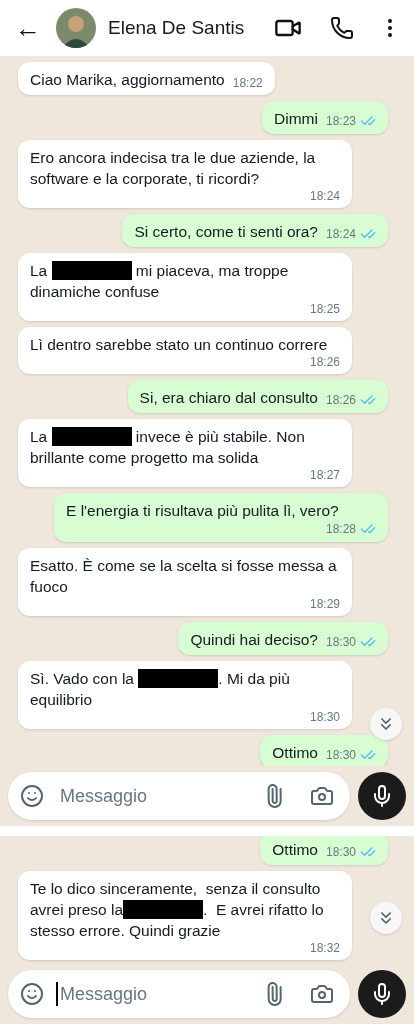 The image size is (414, 1024). What do you see at coordinates (173, 168) in the screenshot?
I see `message-text: Ero ancora indecisa tra le due aziende, la software e la corporate, ti ricordi?` at bounding box center [173, 168].